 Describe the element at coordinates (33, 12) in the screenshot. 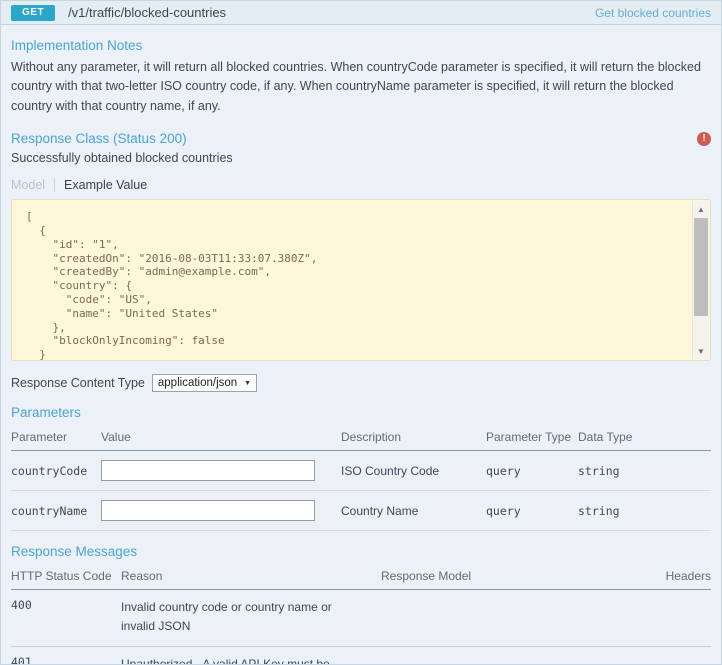

I see `http-method-badge: GET` at that location.